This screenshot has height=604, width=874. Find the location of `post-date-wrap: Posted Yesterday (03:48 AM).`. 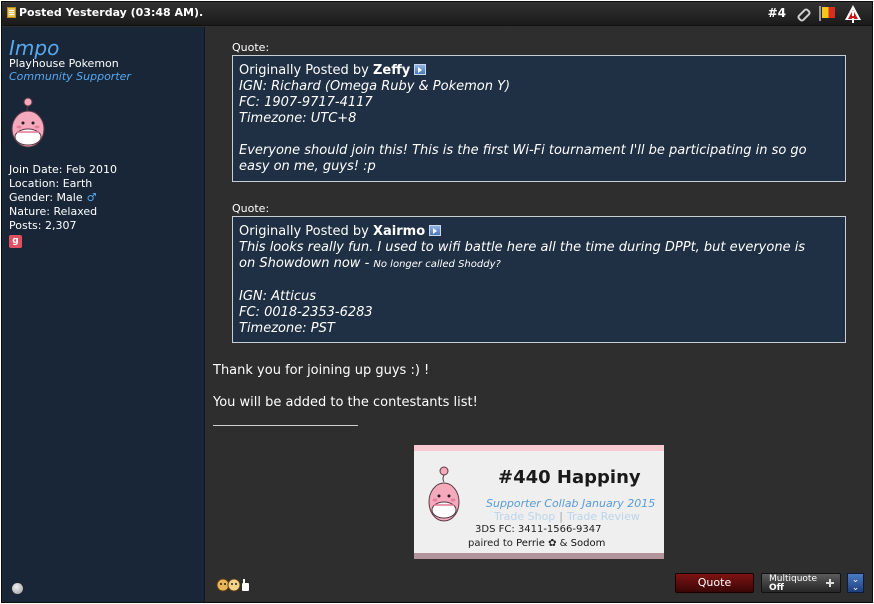

post-date-wrap: Posted Yesterday (03:48 AM). is located at coordinates (105, 12).